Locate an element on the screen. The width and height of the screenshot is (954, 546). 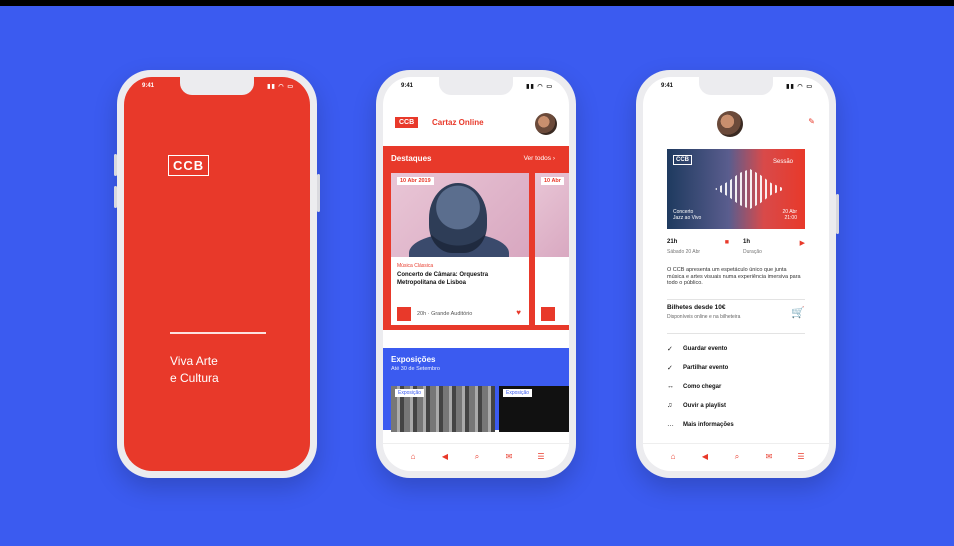
hero-event-date: 20 Abr 21:00 is located at coordinates (789, 215).